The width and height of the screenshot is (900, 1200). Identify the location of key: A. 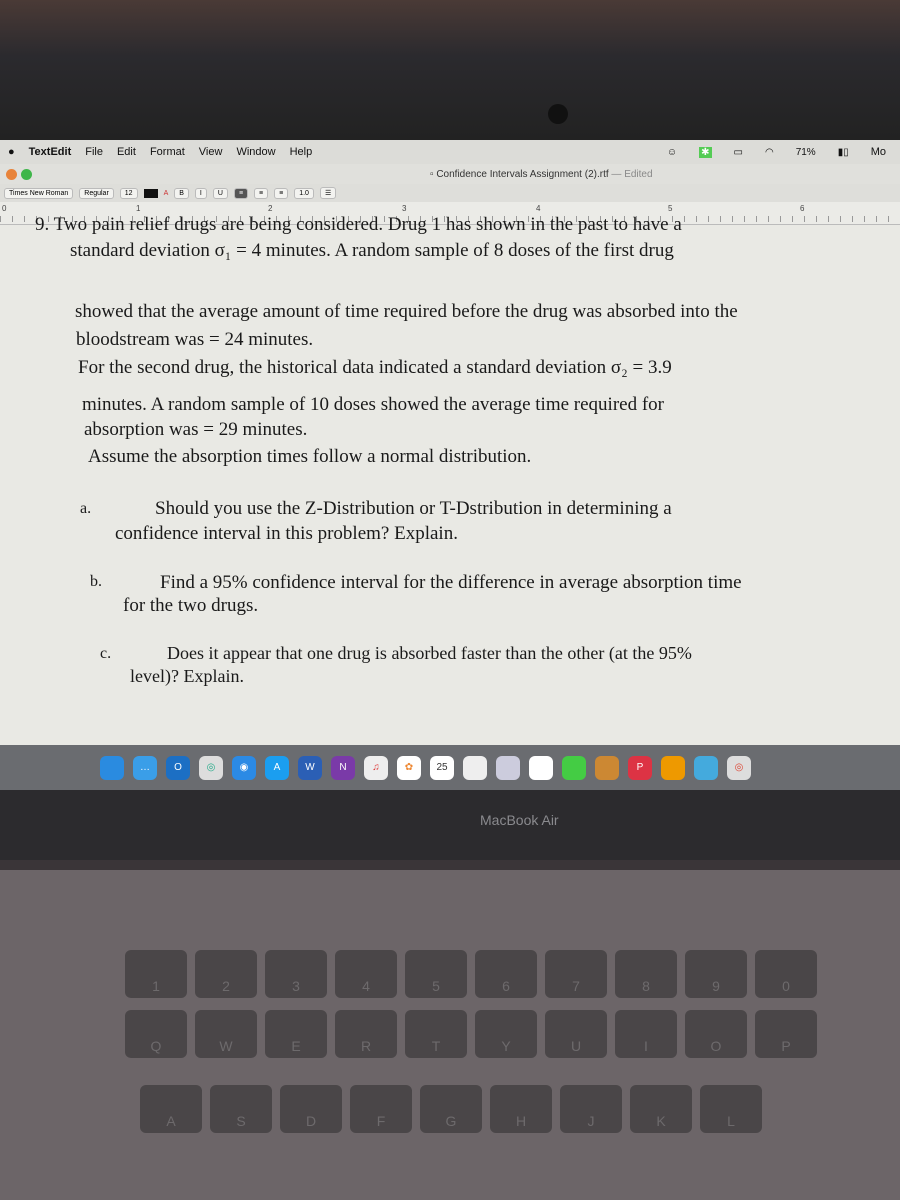
(171, 1109).